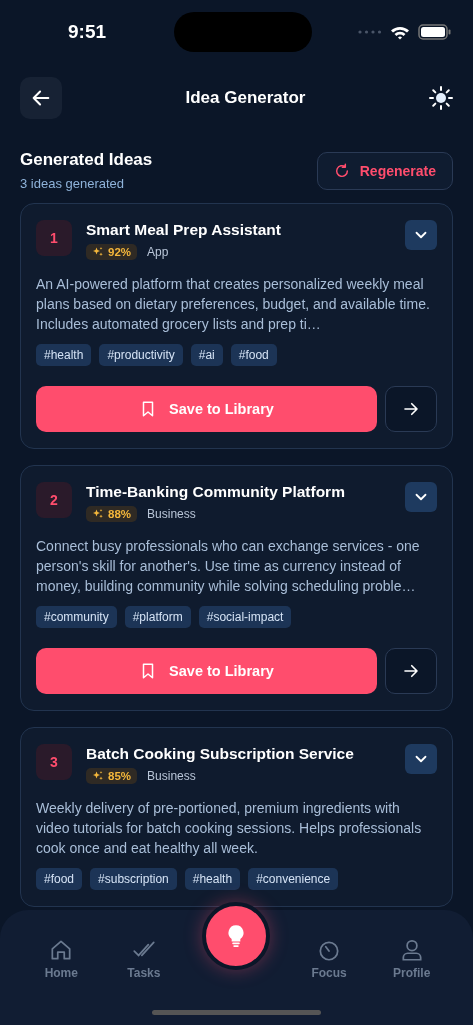  Describe the element at coordinates (76, 617) in the screenshot. I see `tag: #community` at that location.